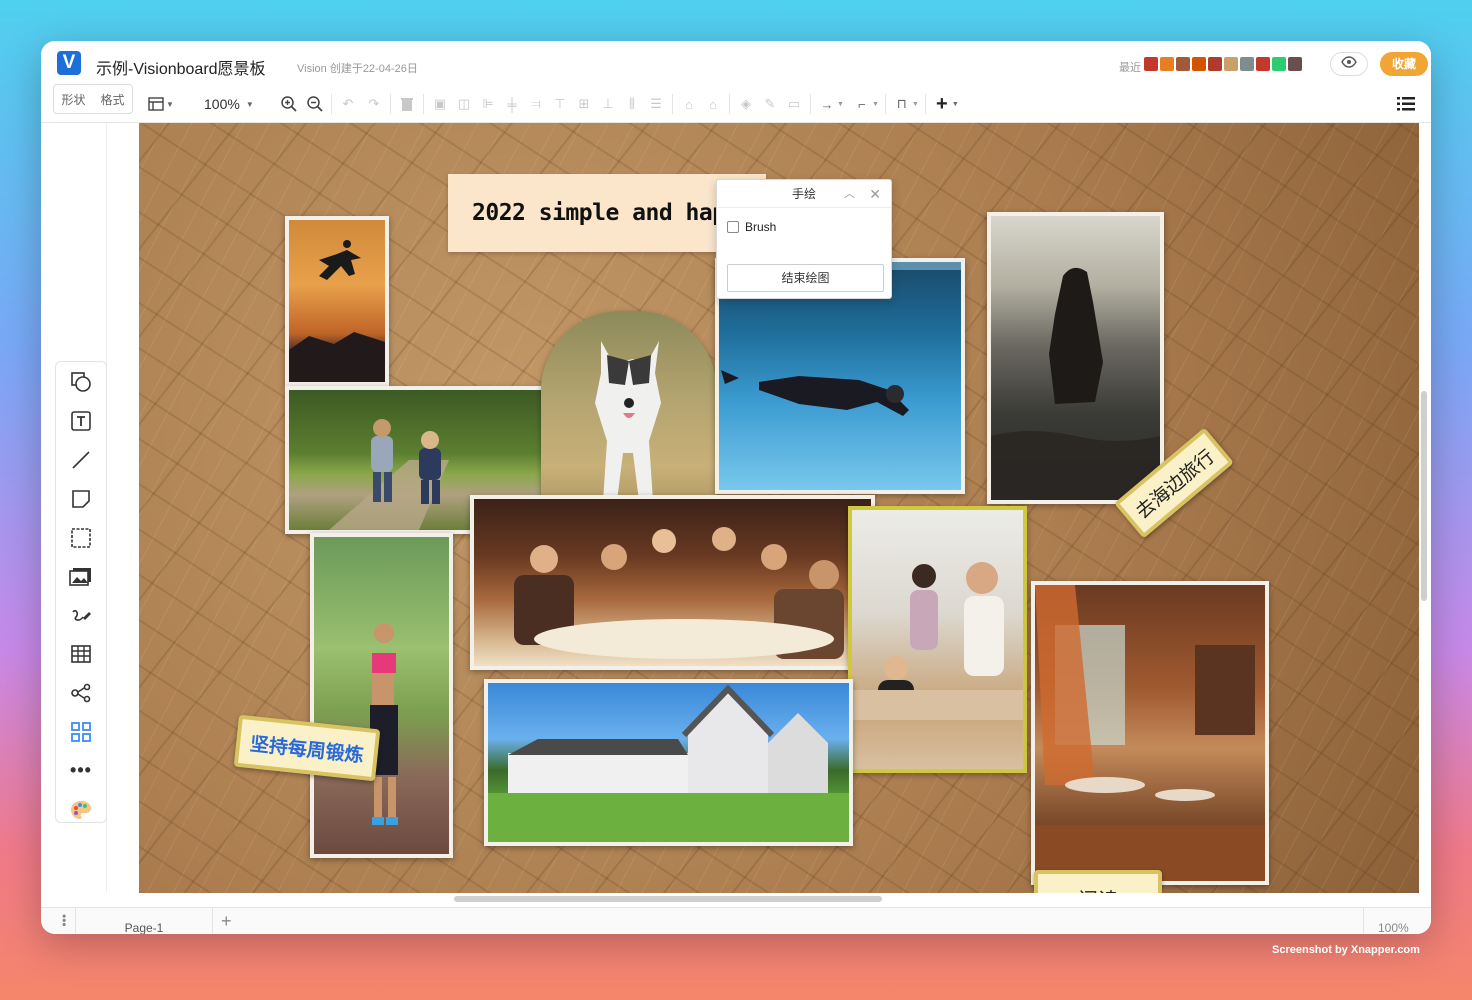 This screenshot has height=1000, width=1472. Describe the element at coordinates (794, 104) in the screenshot. I see `shadow-icon: ▭` at that location.